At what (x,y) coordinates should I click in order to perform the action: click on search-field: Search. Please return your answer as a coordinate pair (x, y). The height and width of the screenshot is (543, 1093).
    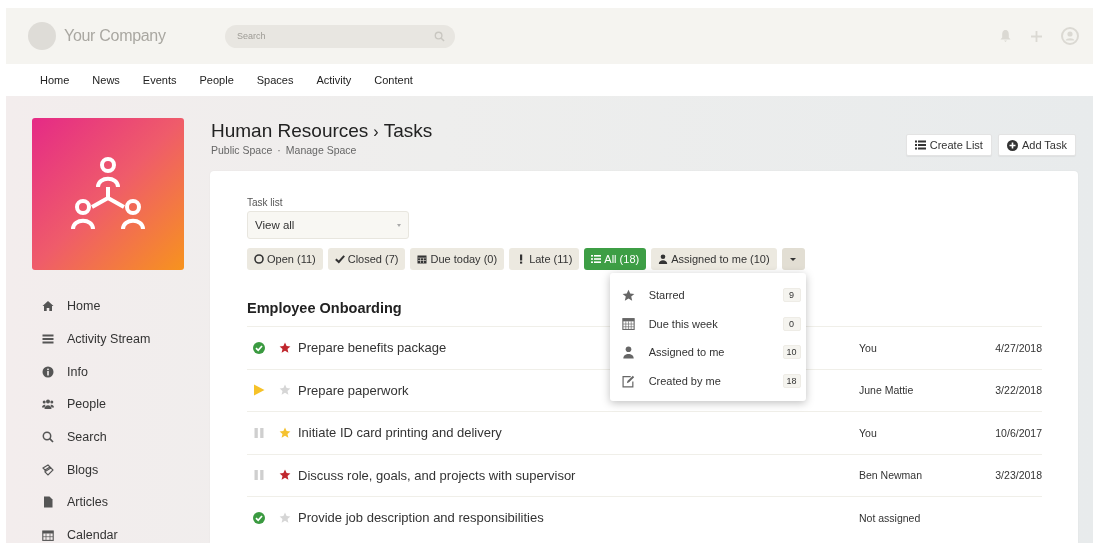
    Looking at the image, I should click on (340, 36).